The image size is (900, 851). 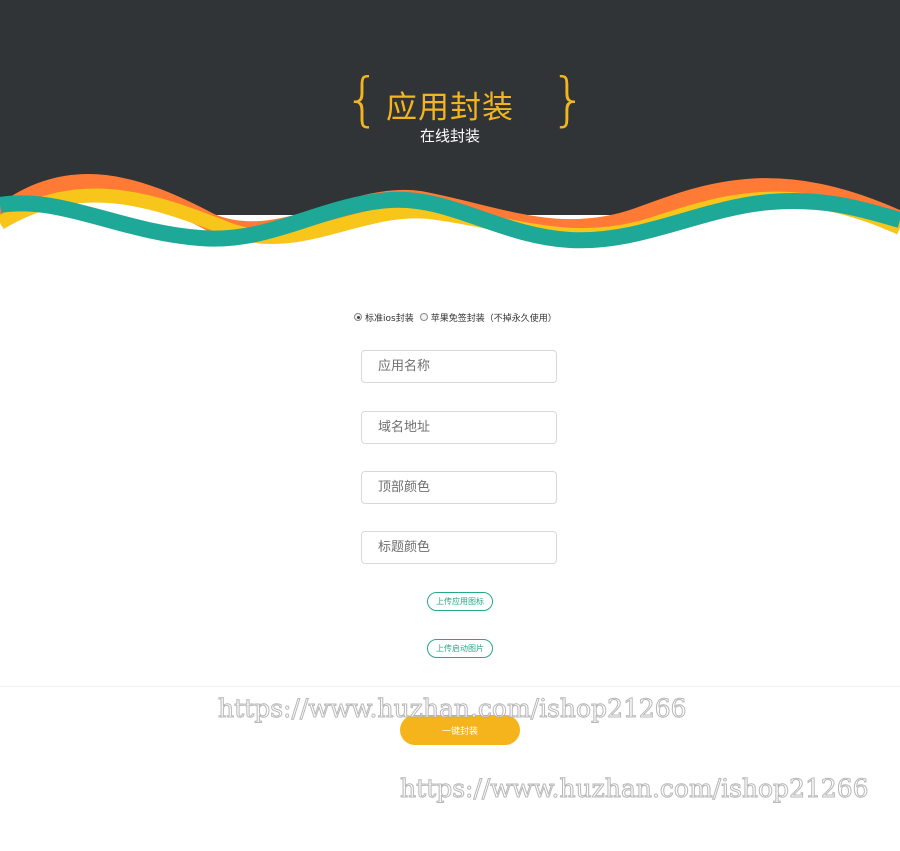 I want to click on app-name-input, so click(x=459, y=366).